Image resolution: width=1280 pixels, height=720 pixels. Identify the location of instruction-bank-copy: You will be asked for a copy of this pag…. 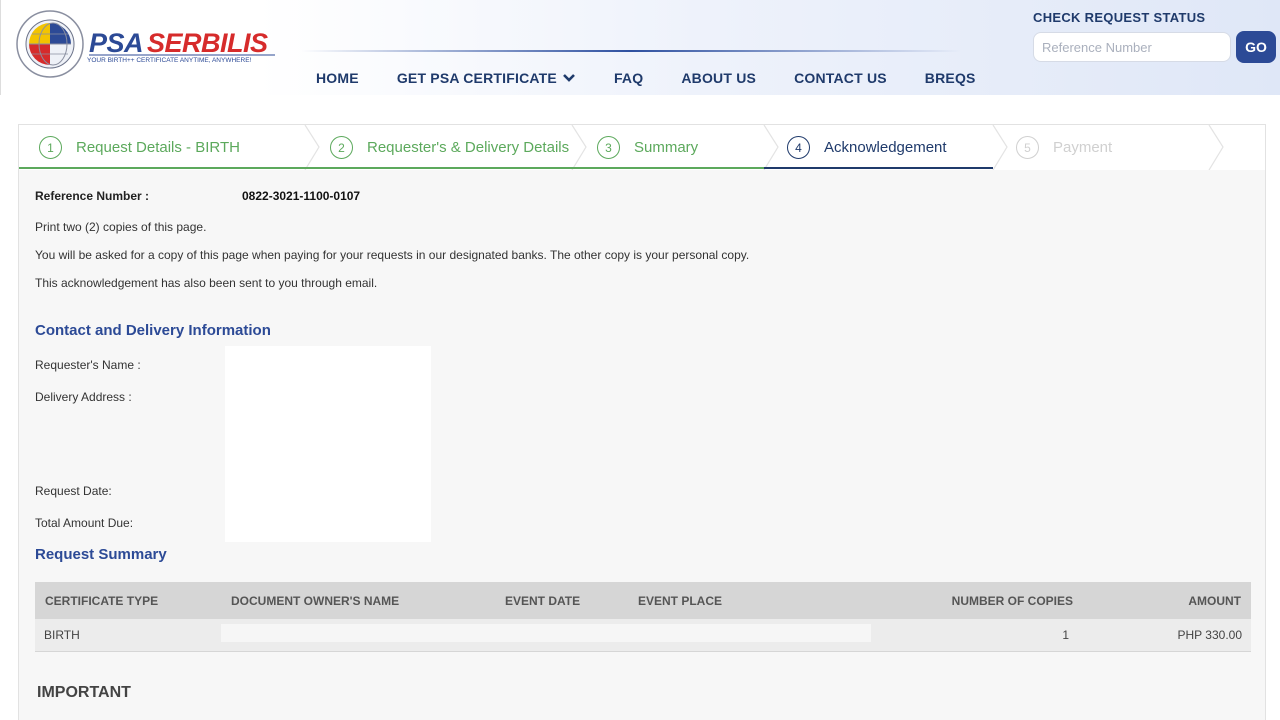
(392, 255).